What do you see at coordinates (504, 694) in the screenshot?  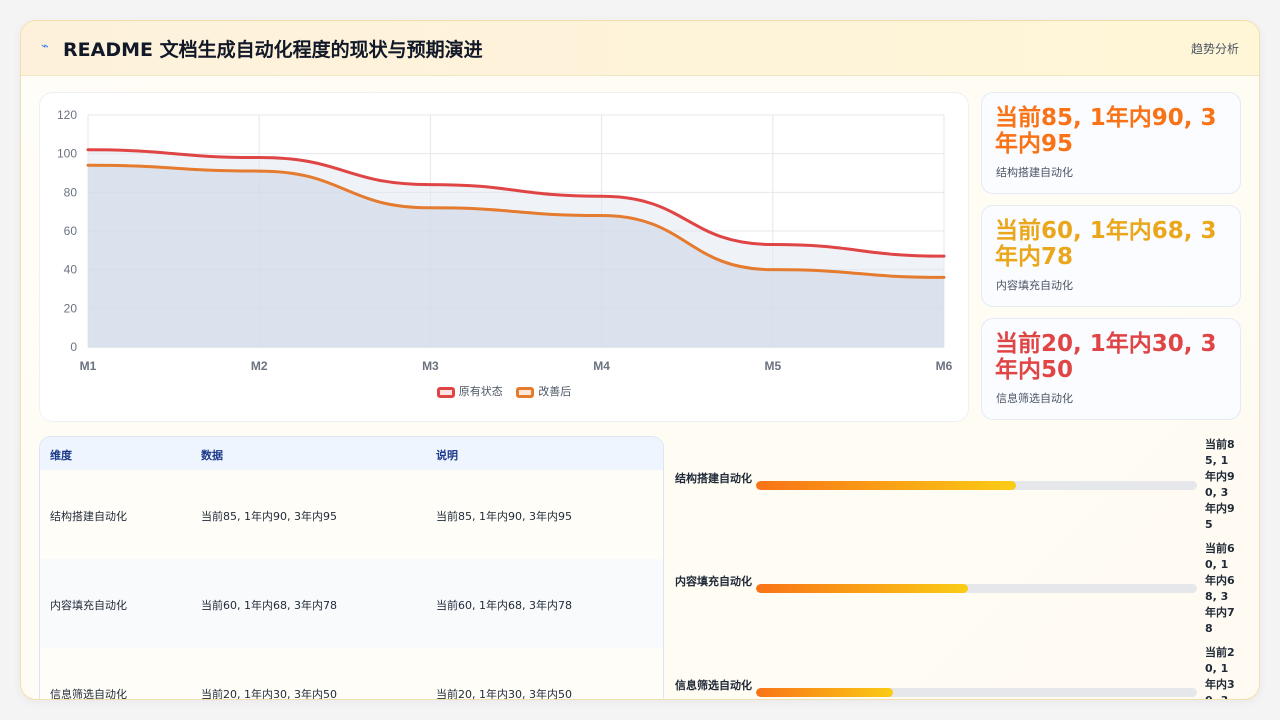 I see `table-cell-note: 当前20, 1年内30, 3年内50` at bounding box center [504, 694].